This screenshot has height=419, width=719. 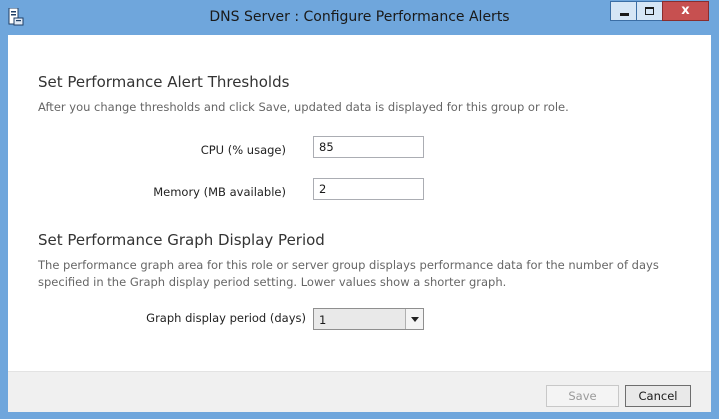 What do you see at coordinates (624, 14) in the screenshot?
I see `minimize-icon` at bounding box center [624, 14].